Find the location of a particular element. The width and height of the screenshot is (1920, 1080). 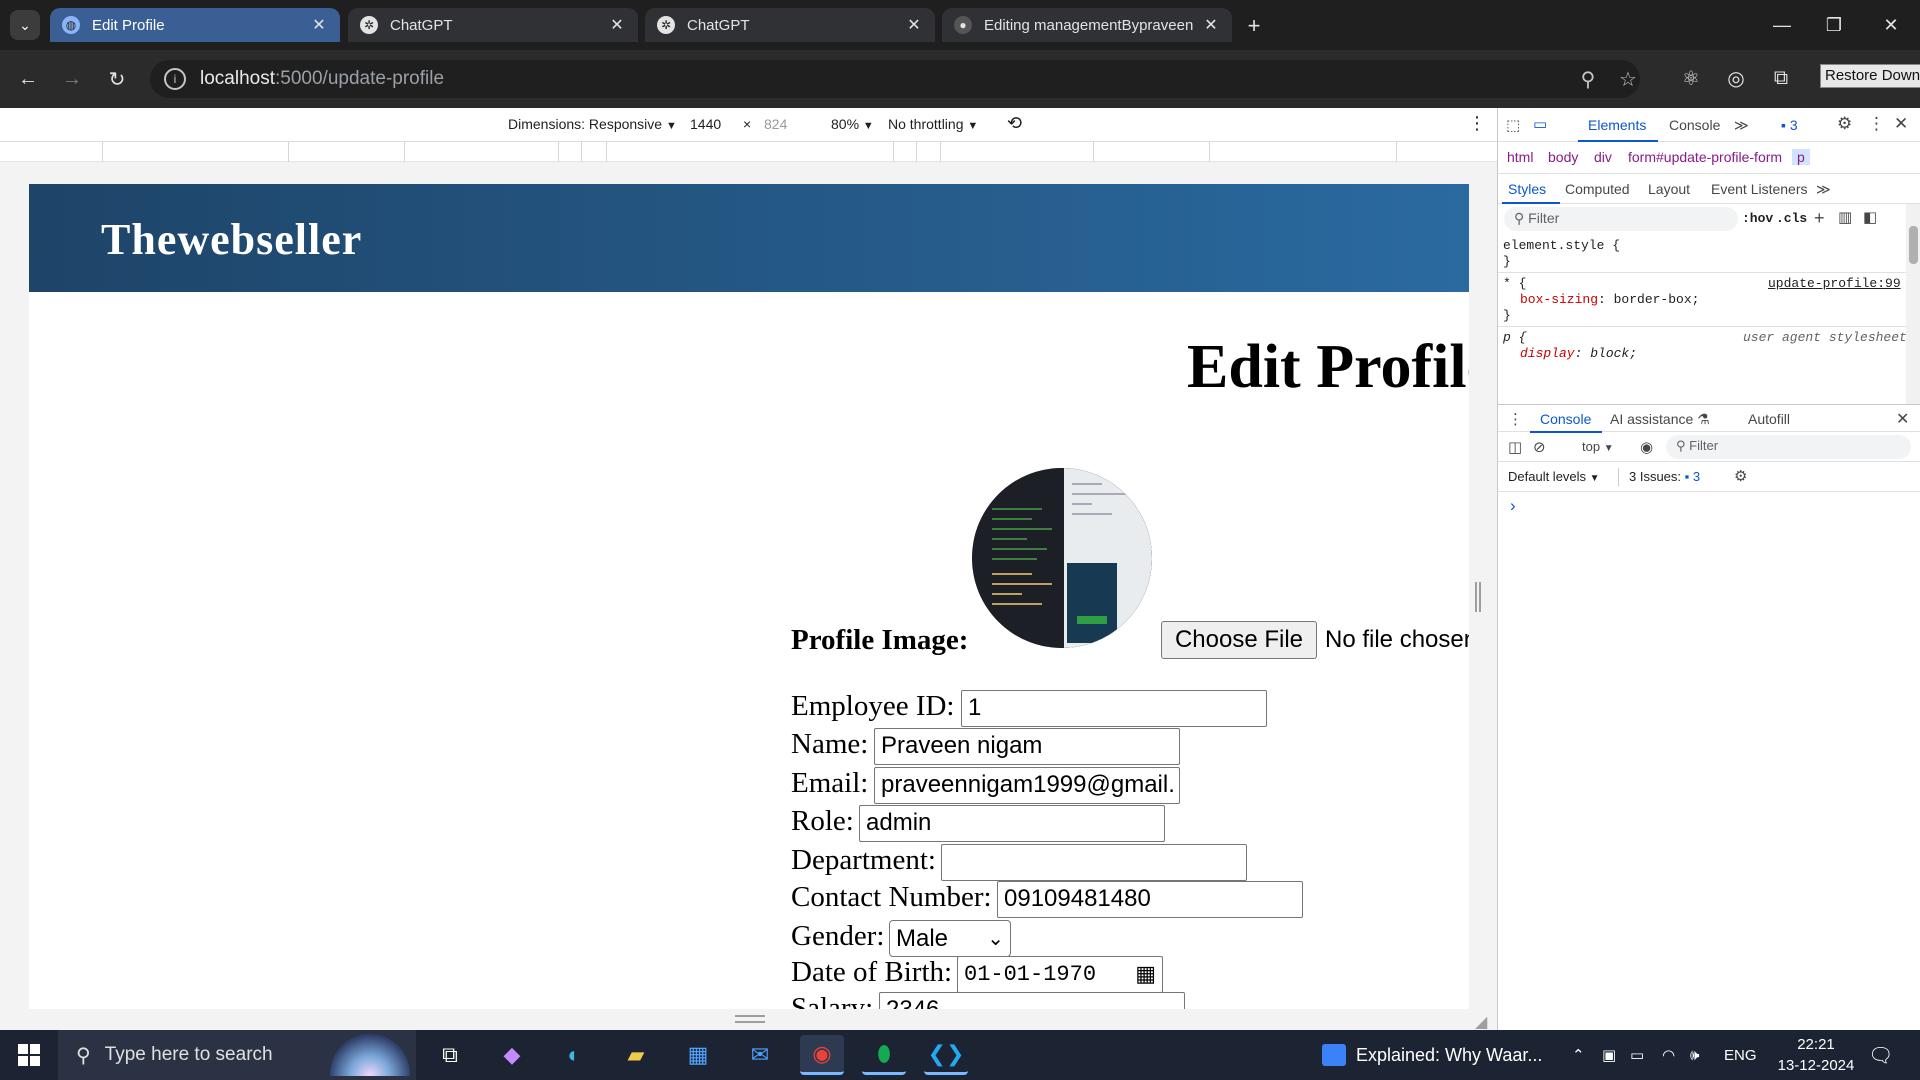

element-style-rule: element.style { is located at coordinates (1561, 245).